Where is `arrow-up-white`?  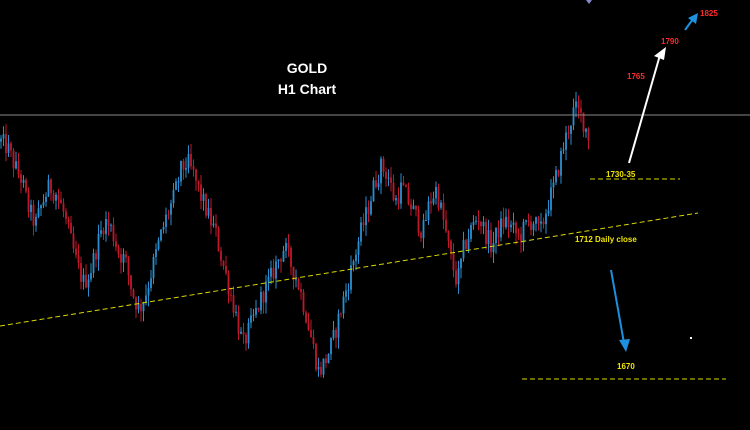 arrow-up-white is located at coordinates (647, 105).